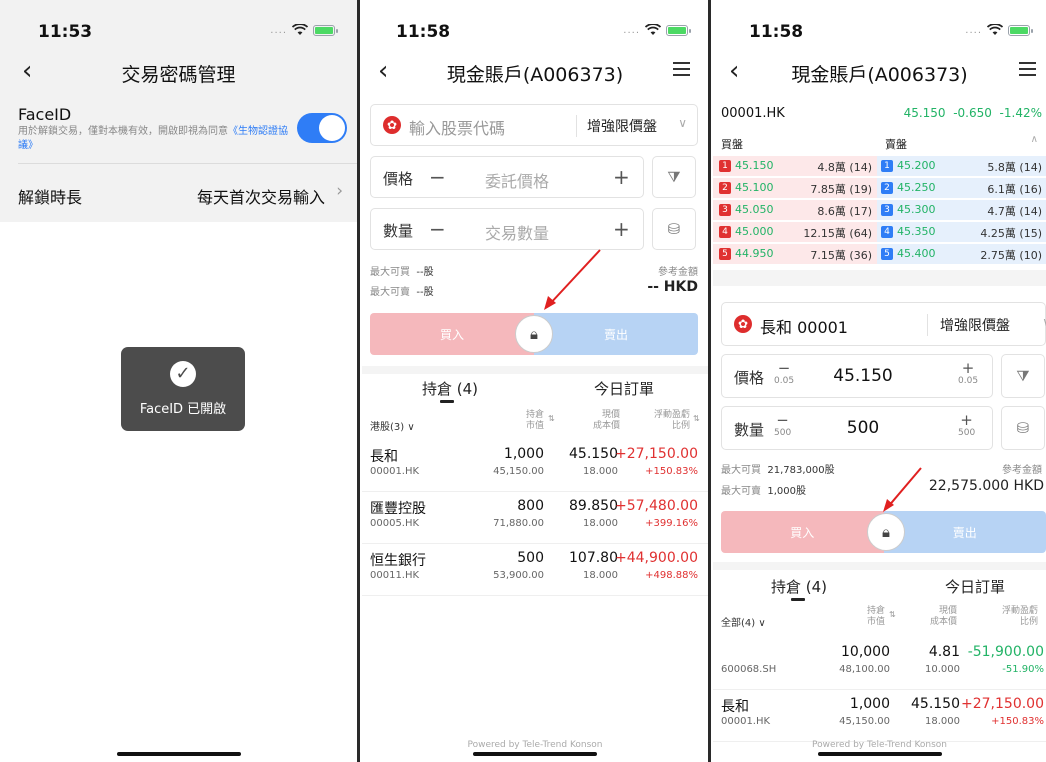 The height and width of the screenshot is (762, 1046). Describe the element at coordinates (395, 575) in the screenshot. I see `stock-code: 00011.HK` at that location.